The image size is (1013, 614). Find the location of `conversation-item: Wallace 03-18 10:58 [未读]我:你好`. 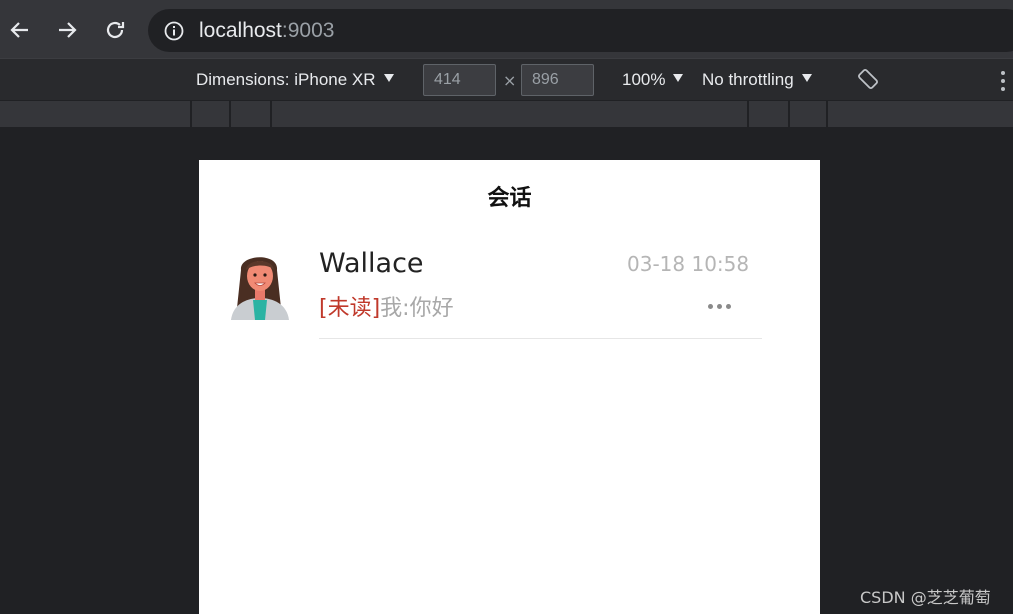

conversation-item: Wallace 03-18 10:58 [未读]我:你好 is located at coordinates (509, 290).